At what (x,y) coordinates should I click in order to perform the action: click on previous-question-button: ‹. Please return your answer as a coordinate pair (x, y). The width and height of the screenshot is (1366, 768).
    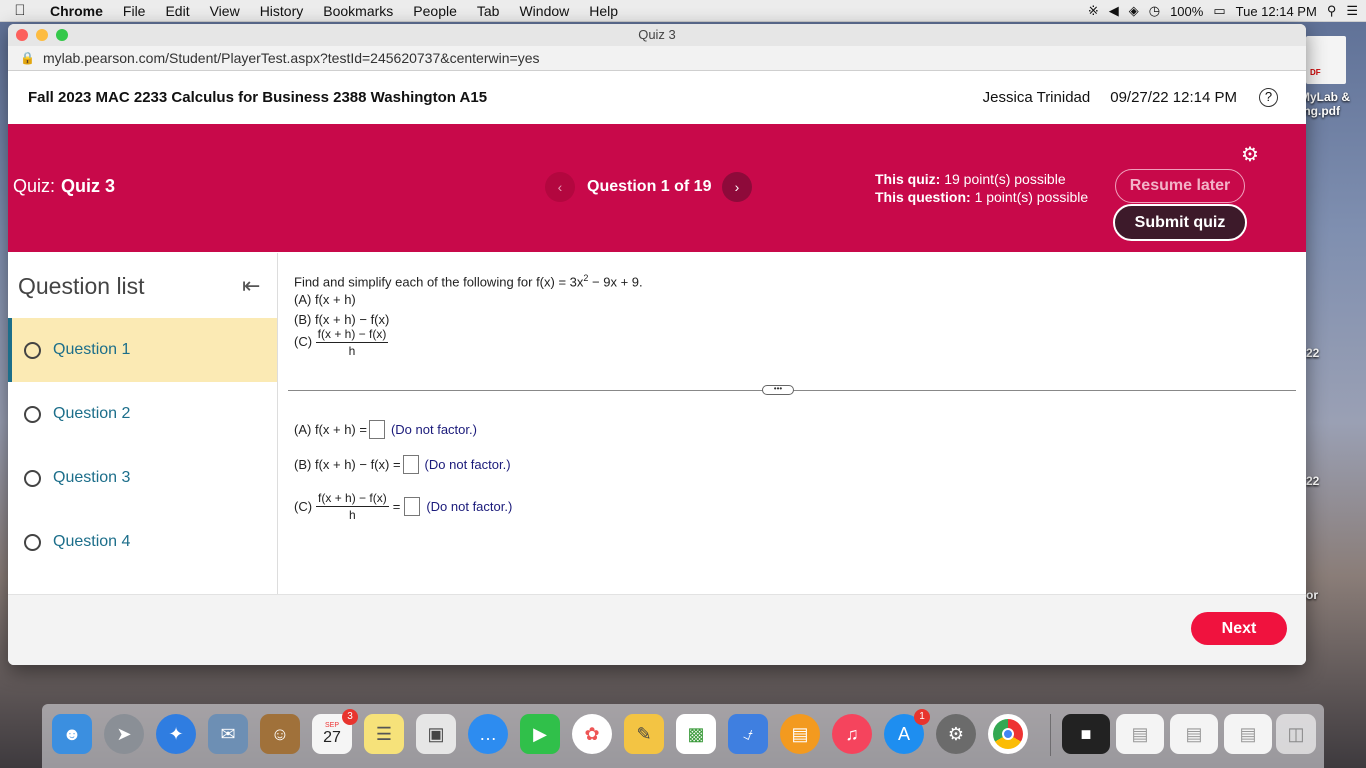
    Looking at the image, I should click on (560, 187).